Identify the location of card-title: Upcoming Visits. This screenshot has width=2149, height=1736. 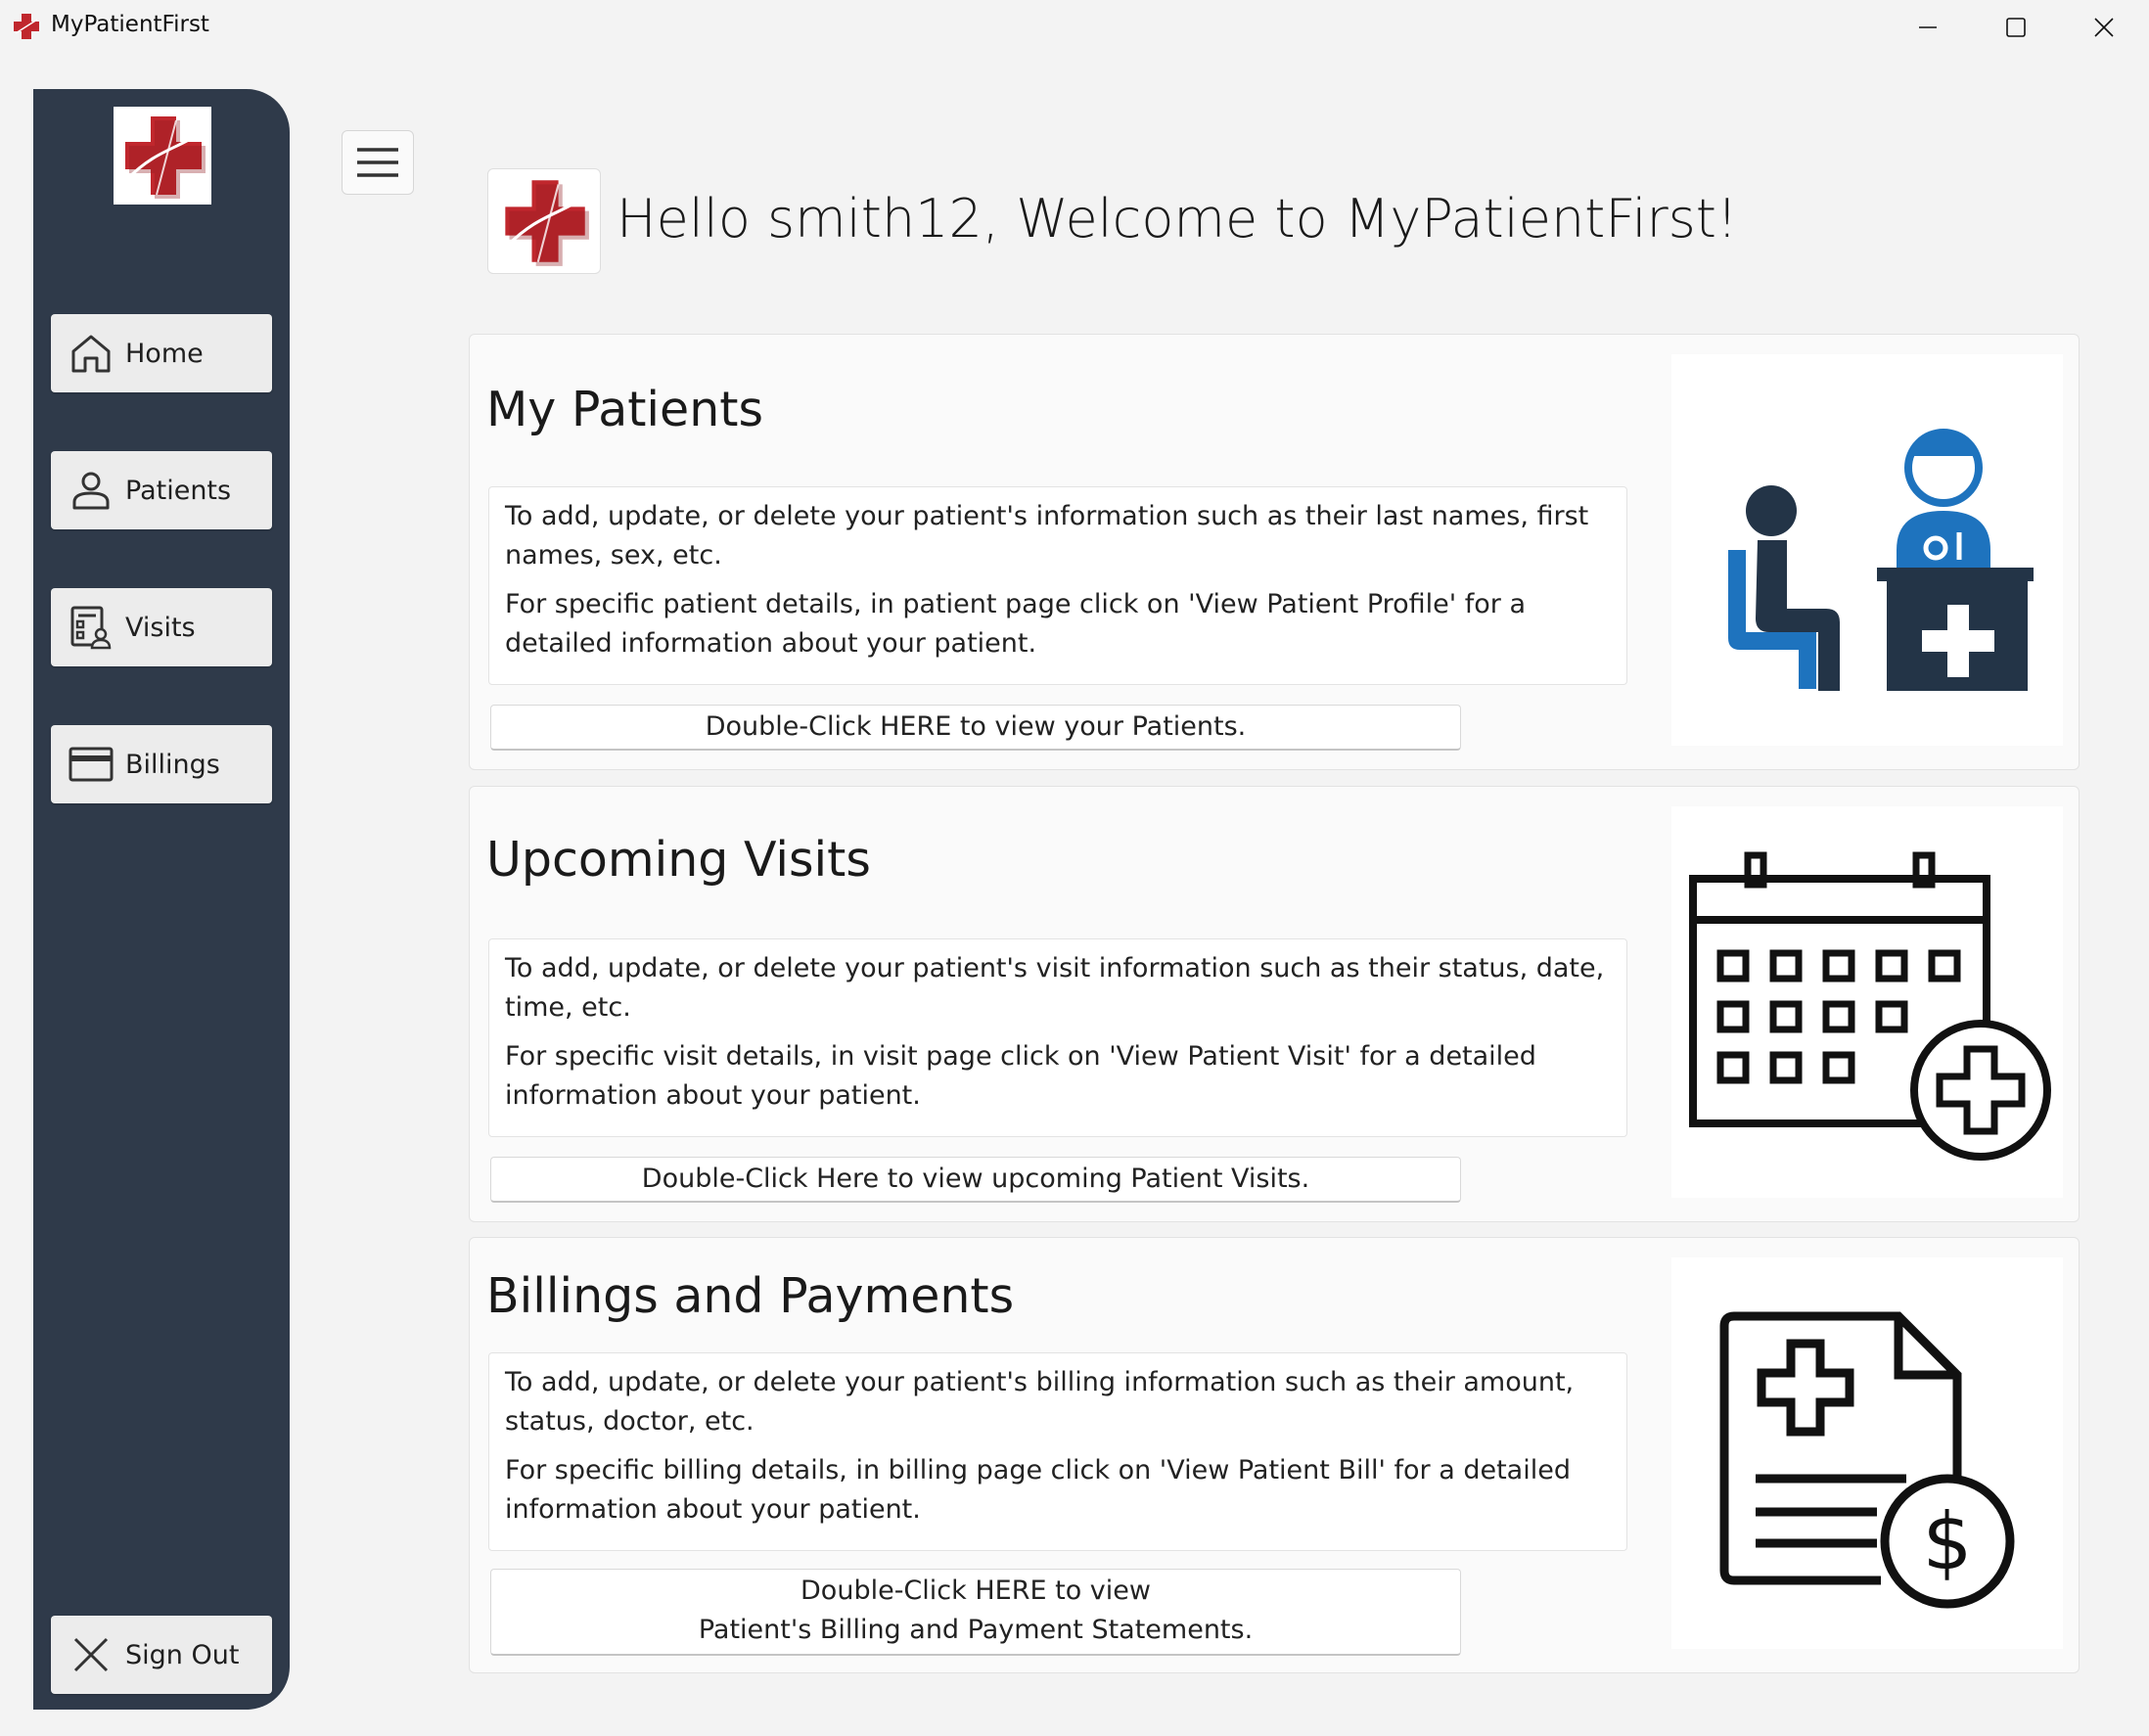
(678, 860).